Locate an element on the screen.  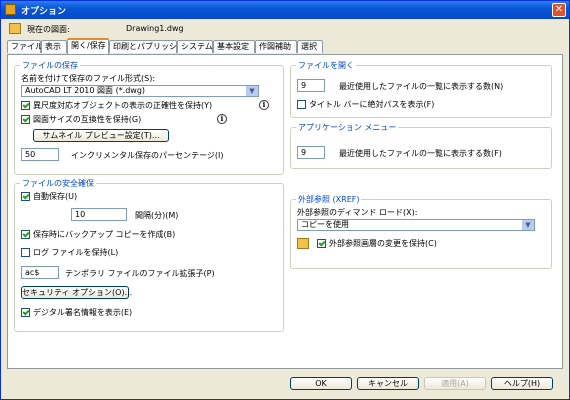
tab-display: 表示 is located at coordinates (54, 46).